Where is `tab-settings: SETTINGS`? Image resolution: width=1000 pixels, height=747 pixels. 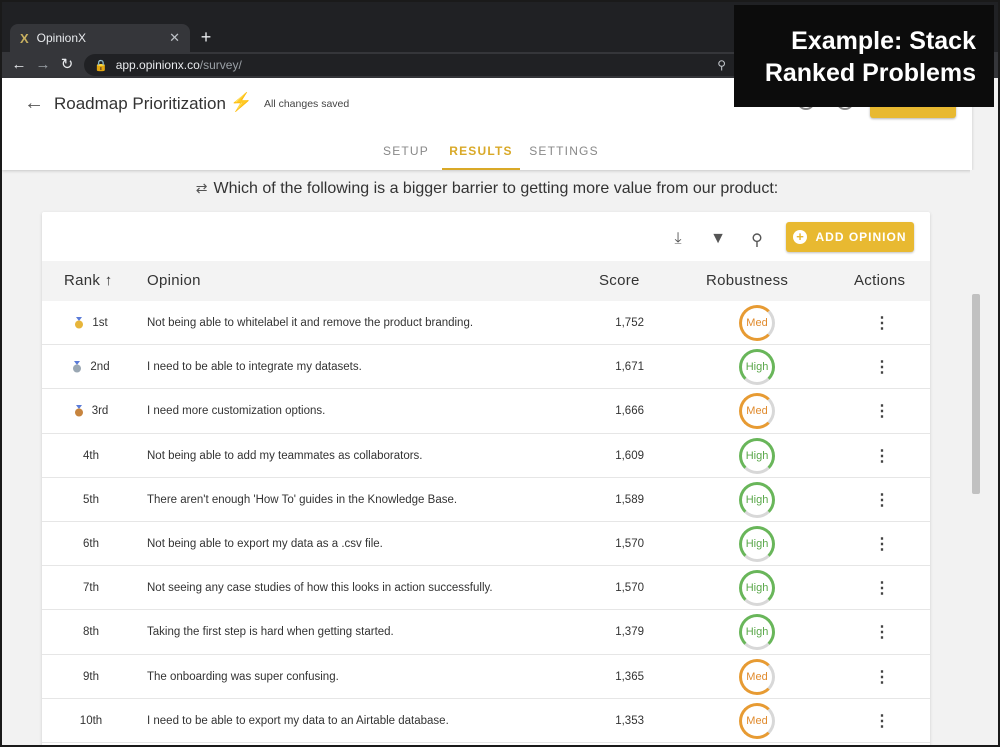 tab-settings: SETTINGS is located at coordinates (564, 157).